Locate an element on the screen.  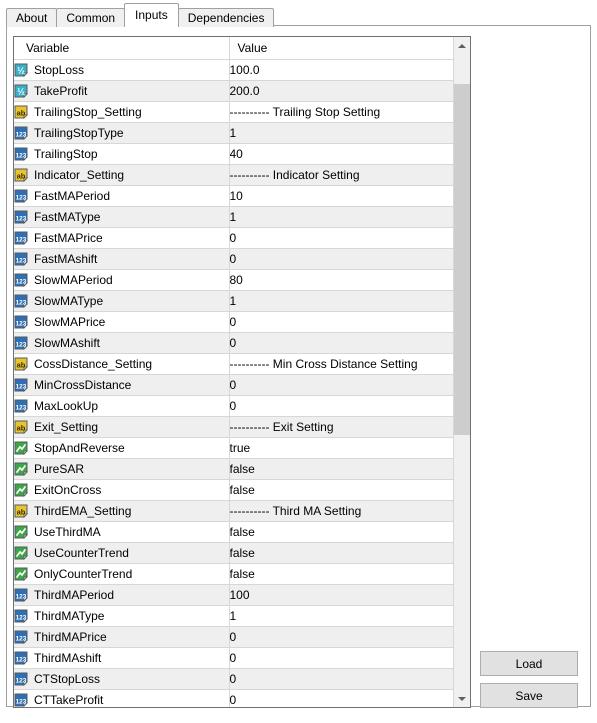
table-row: UseThirdMA false is located at coordinates (233, 532).